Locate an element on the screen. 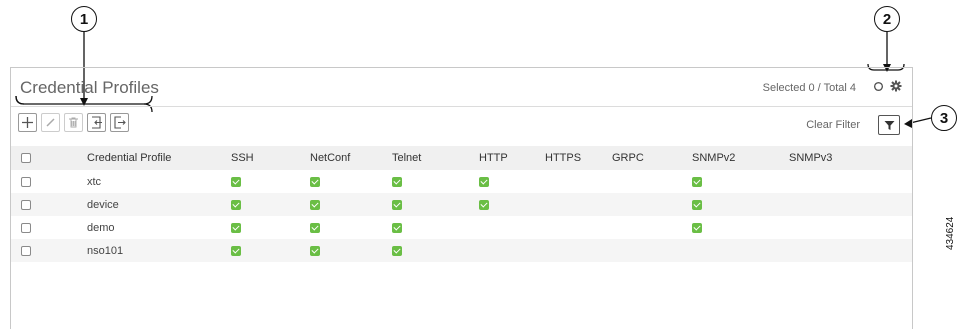 The height and width of the screenshot is (329, 960). header-divider is located at coordinates (461, 106).